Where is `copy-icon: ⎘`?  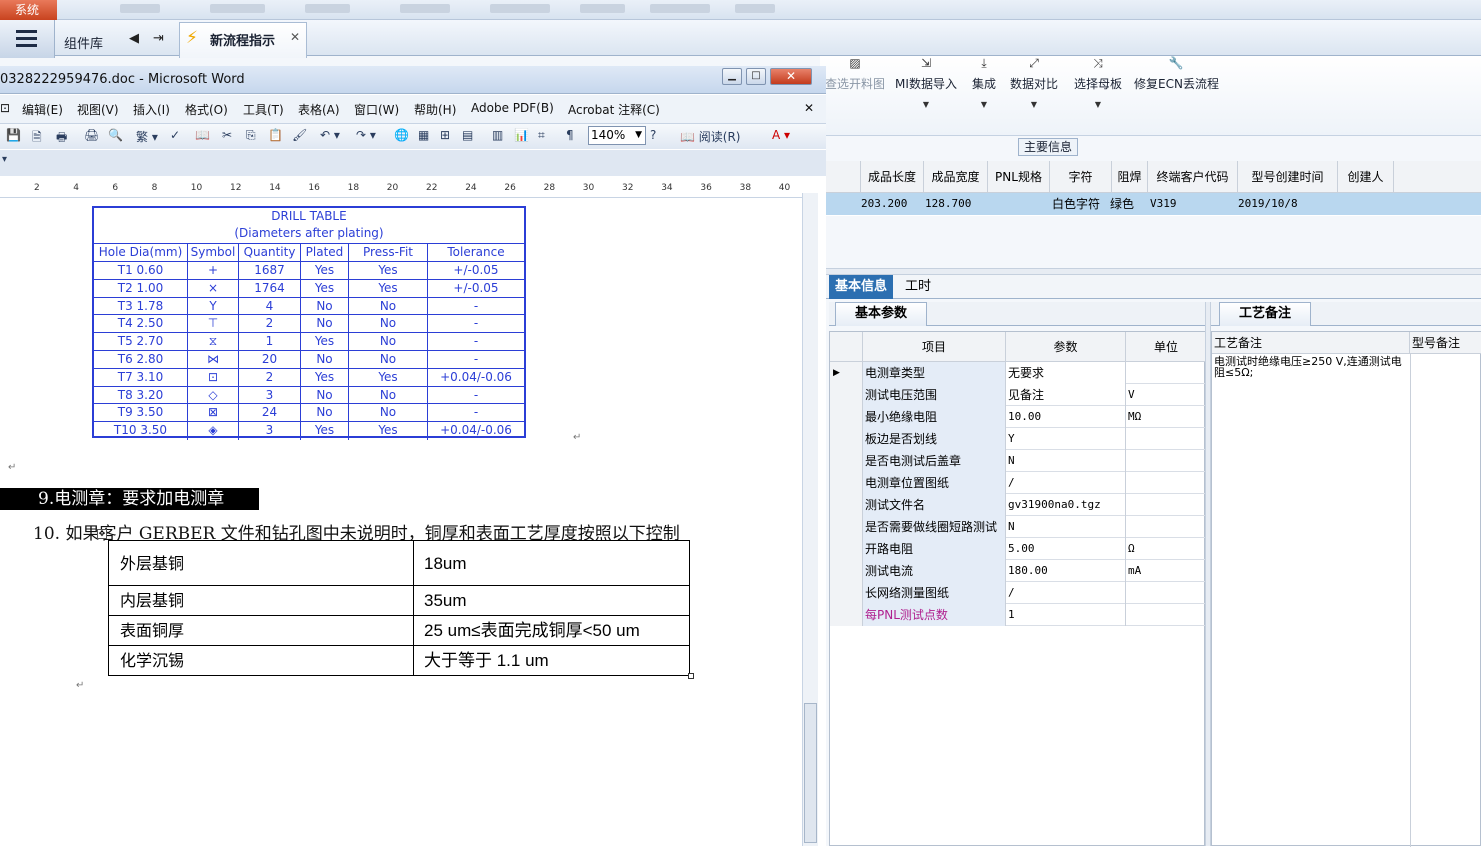
copy-icon: ⎘ is located at coordinates (251, 135).